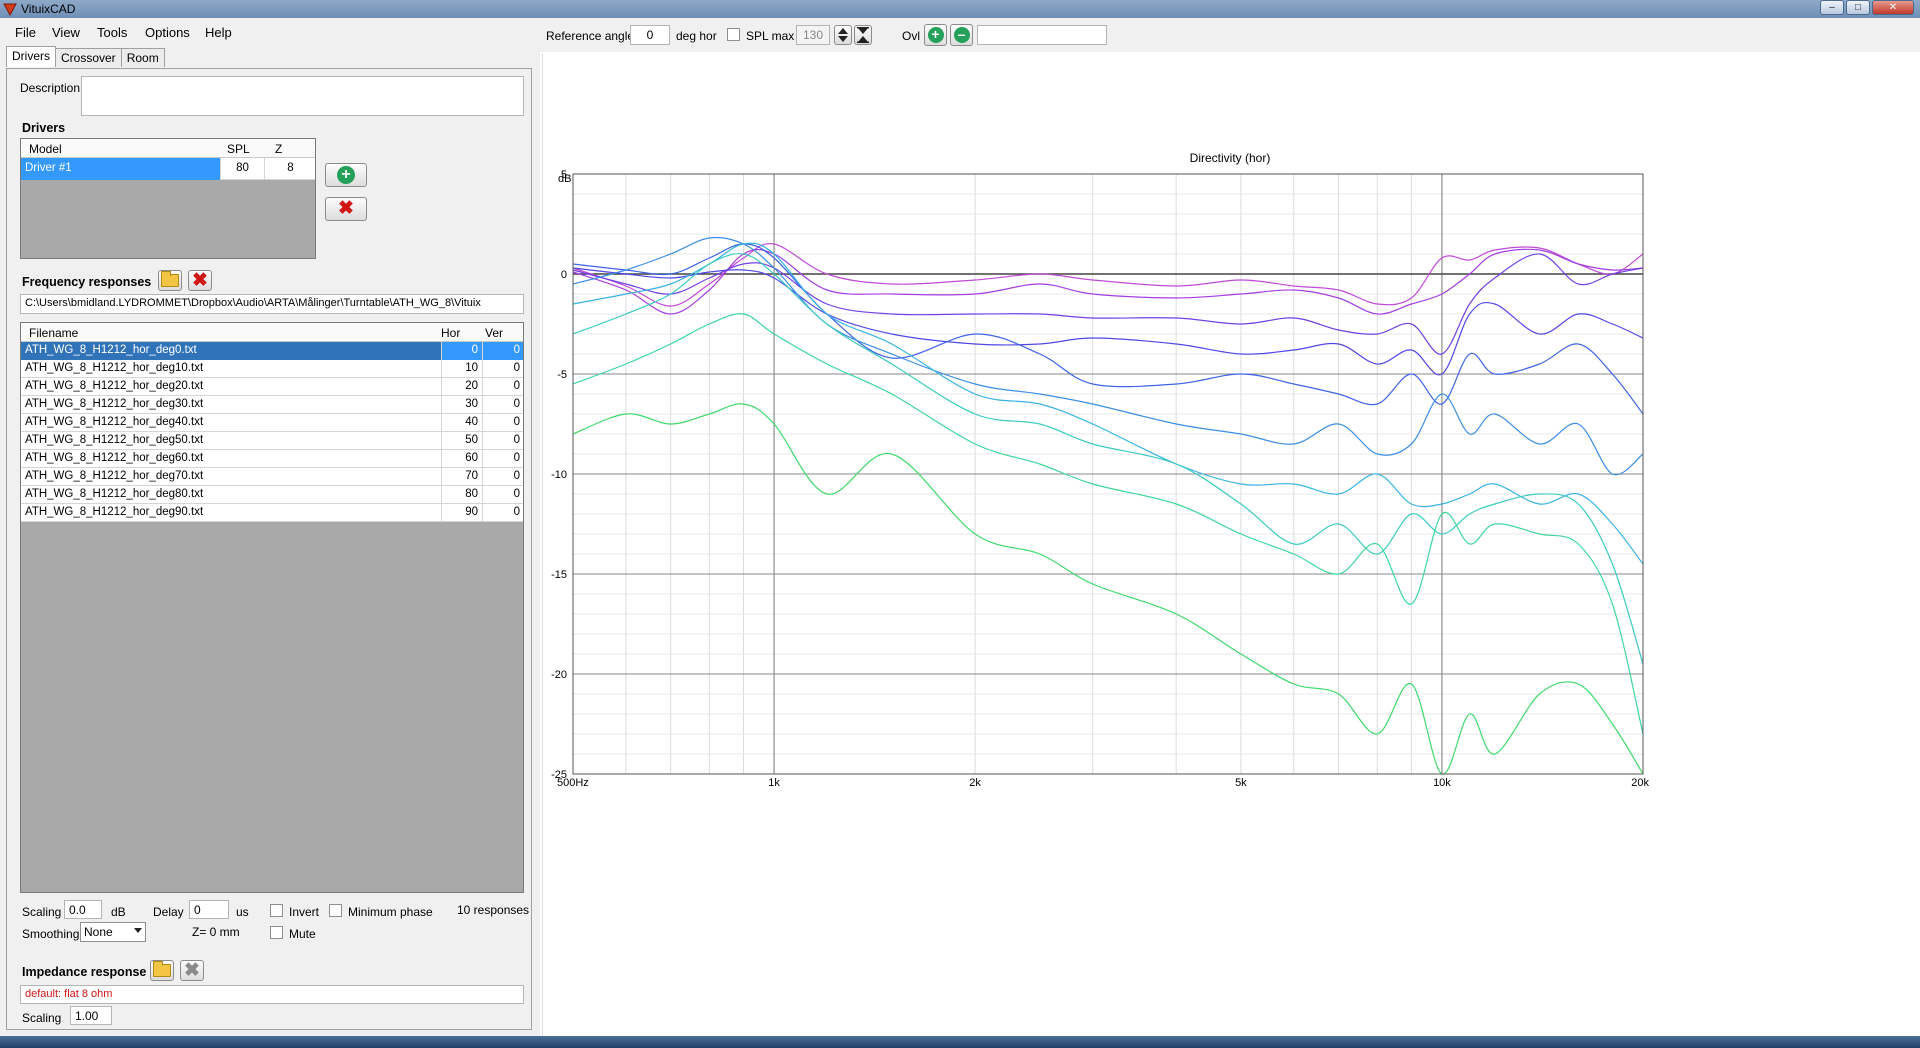 The image size is (1920, 1048). I want to click on overlay-add-button: +, so click(935, 35).